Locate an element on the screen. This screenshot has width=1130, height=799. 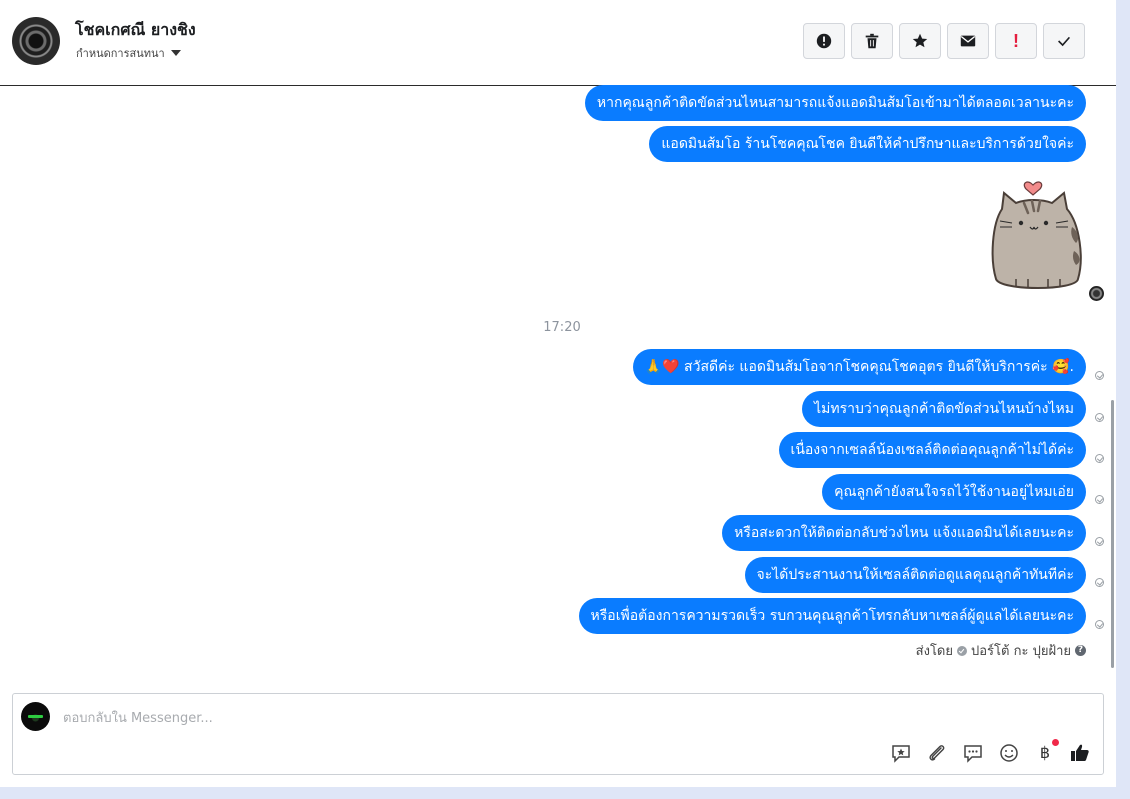
pusheen-sticker is located at coordinates (1038, 239).